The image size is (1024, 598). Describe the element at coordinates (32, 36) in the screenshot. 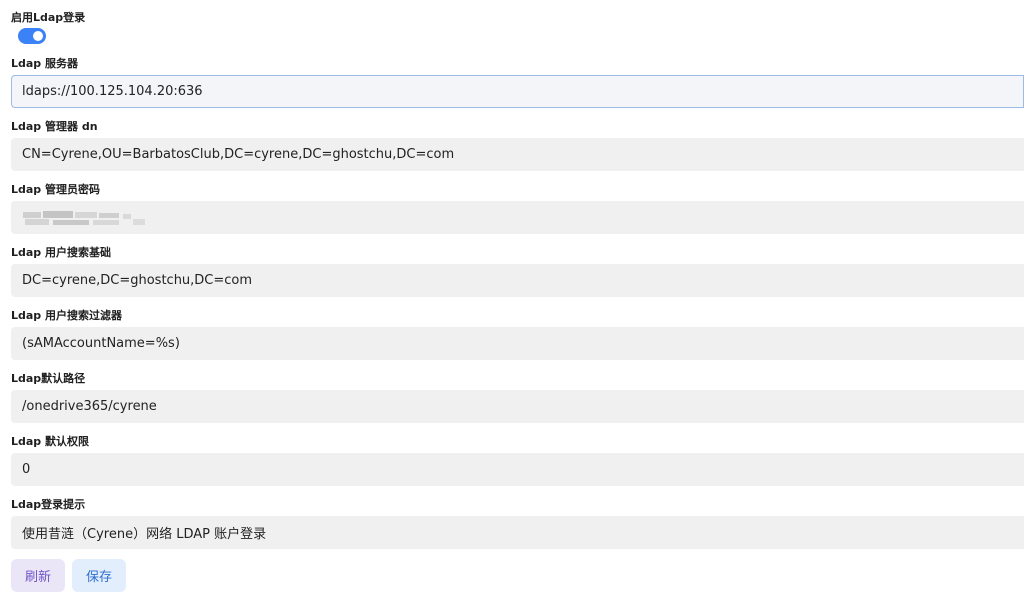

I see `enable-ldap-toggle` at that location.